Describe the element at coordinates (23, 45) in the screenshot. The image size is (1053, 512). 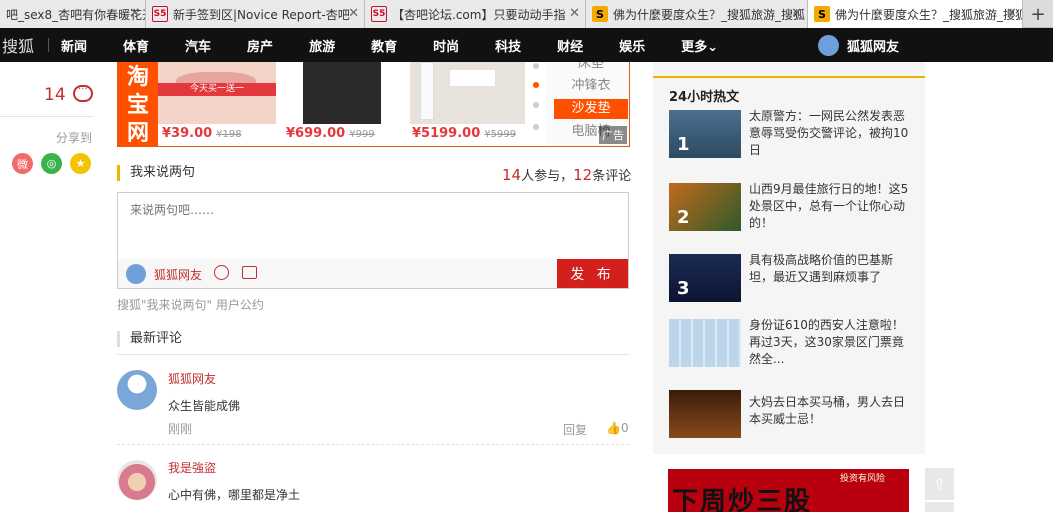
I see `sohu-logo: 搜狐` at that location.